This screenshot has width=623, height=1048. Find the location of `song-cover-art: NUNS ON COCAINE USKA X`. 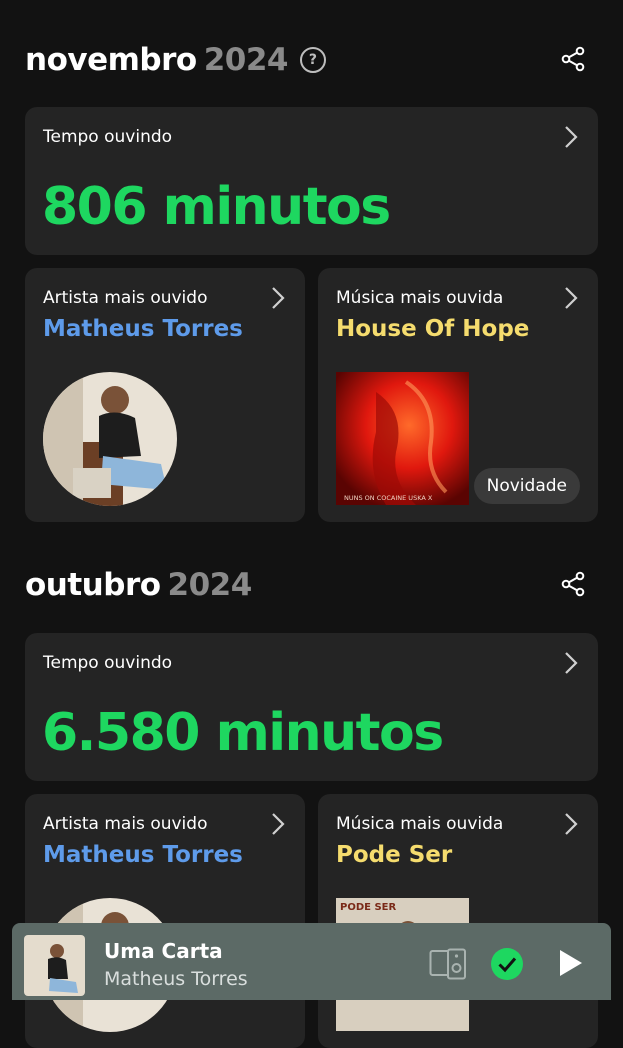

song-cover-art: NUNS ON COCAINE USKA X is located at coordinates (402, 438).